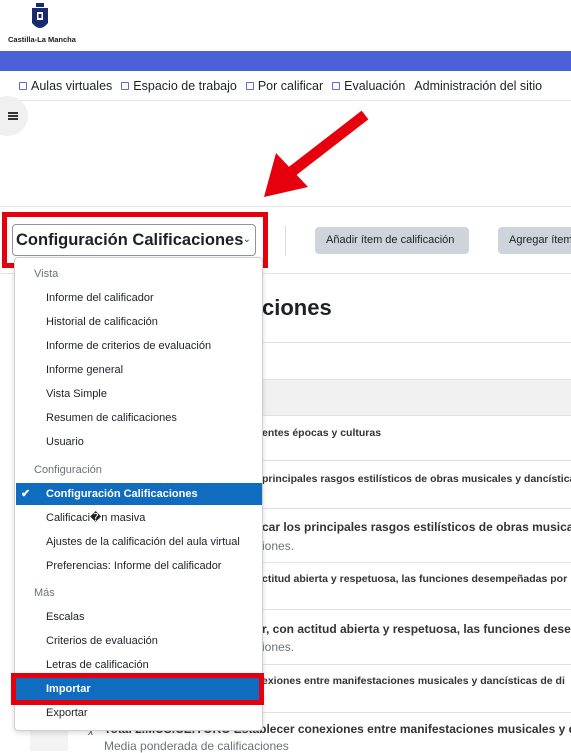 Image resolution: width=571 pixels, height=753 pixels. What do you see at coordinates (534, 240) in the screenshot?
I see `add-category-button: Agregar ítem` at bounding box center [534, 240].